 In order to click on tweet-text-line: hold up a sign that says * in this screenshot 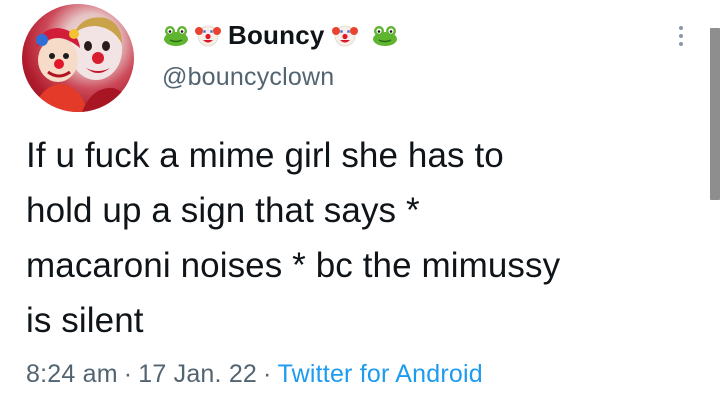, I will do `click(223, 210)`.